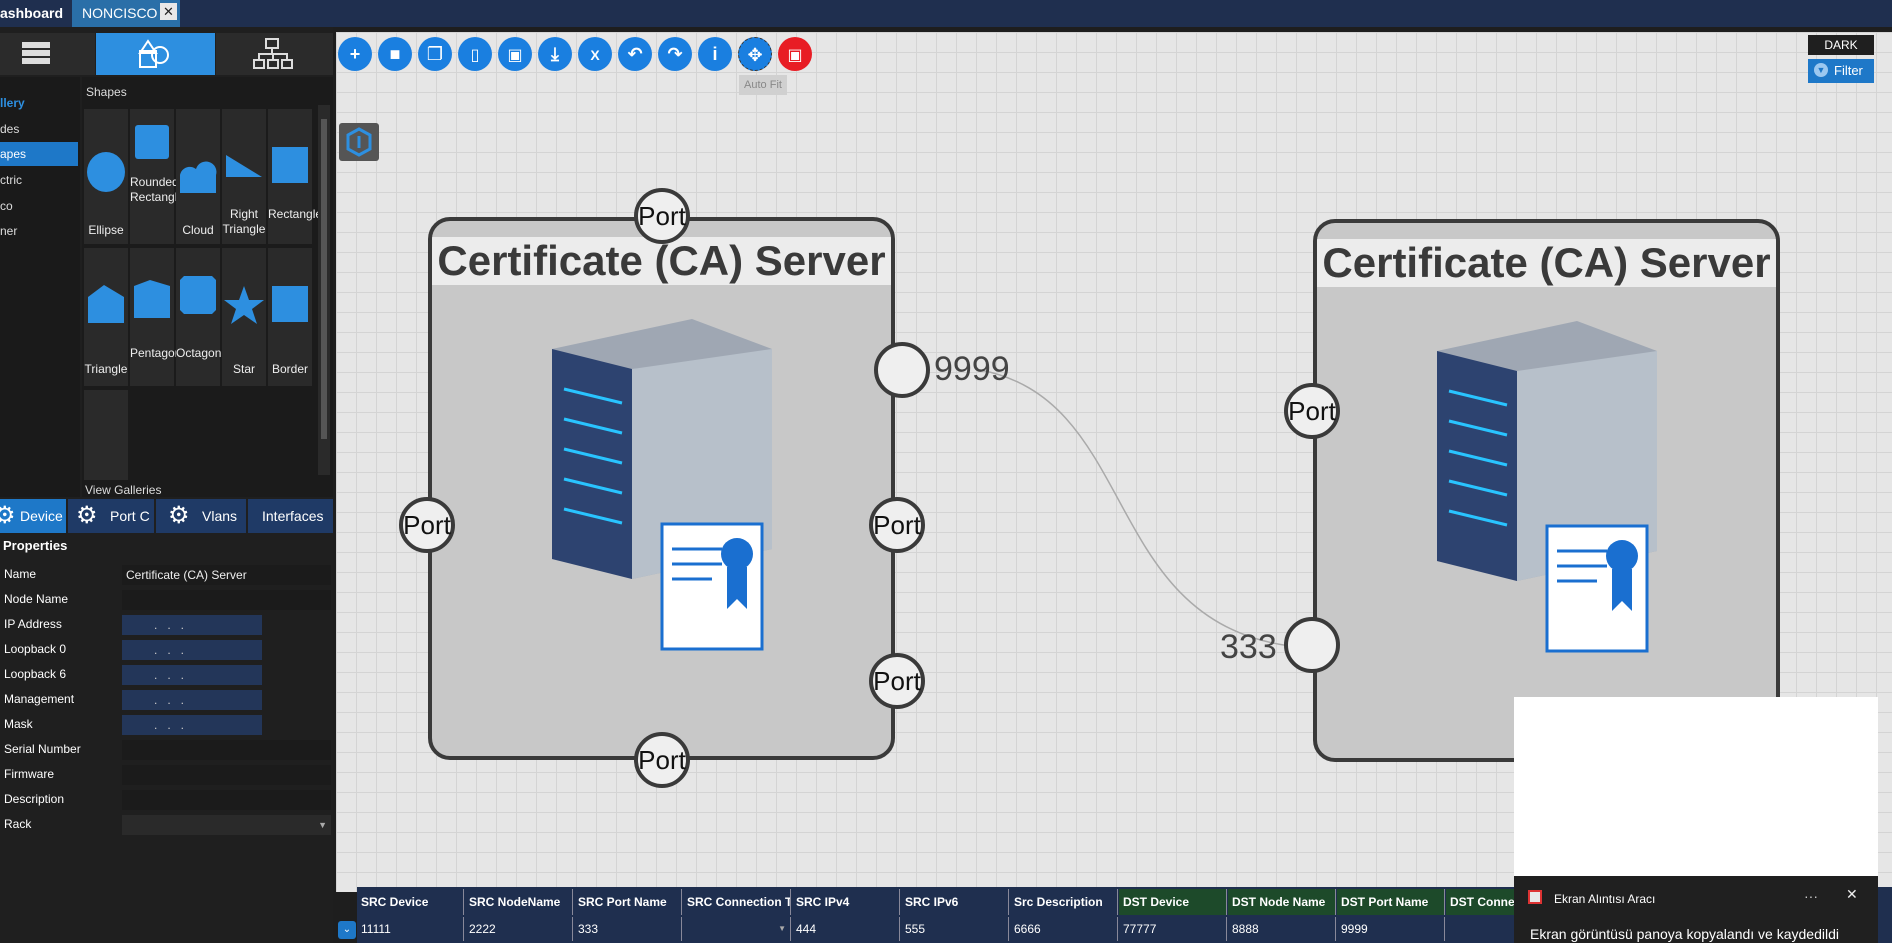 The image size is (1892, 943). What do you see at coordinates (39, 129) in the screenshot?
I see `gallery-item: des` at bounding box center [39, 129].